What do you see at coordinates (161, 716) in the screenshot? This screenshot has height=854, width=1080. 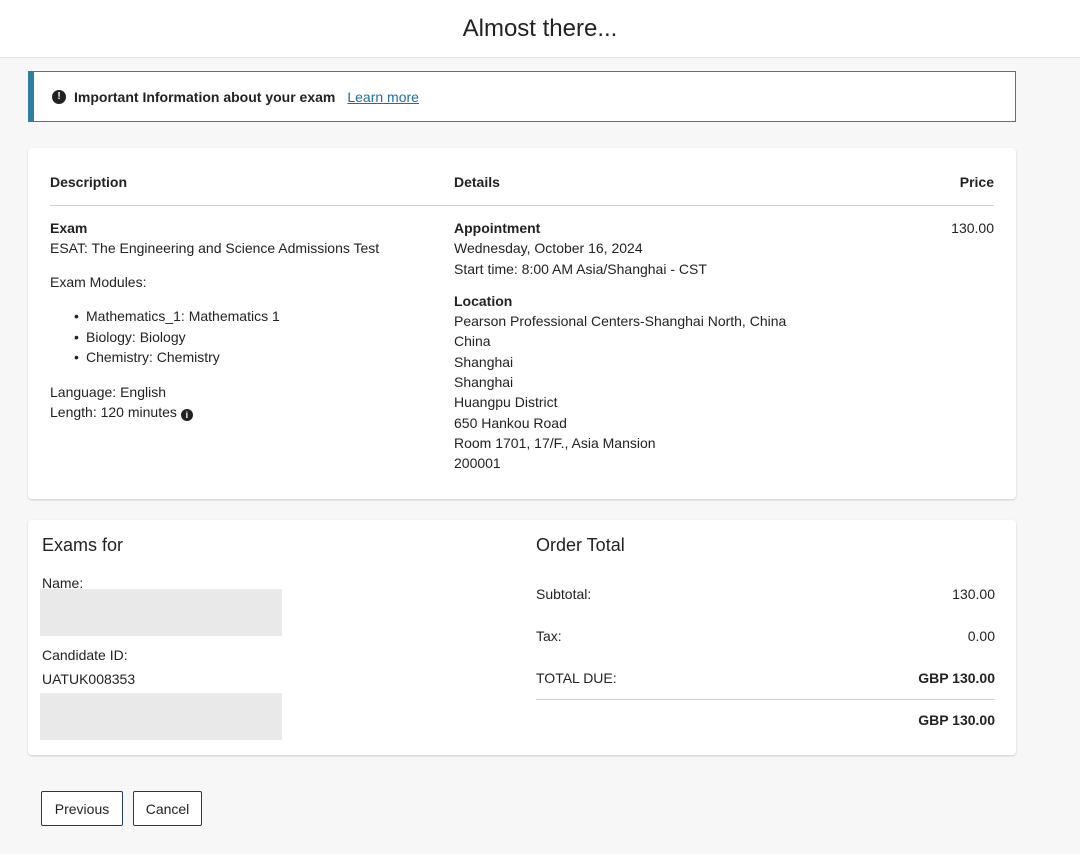 I see `redacted-field` at bounding box center [161, 716].